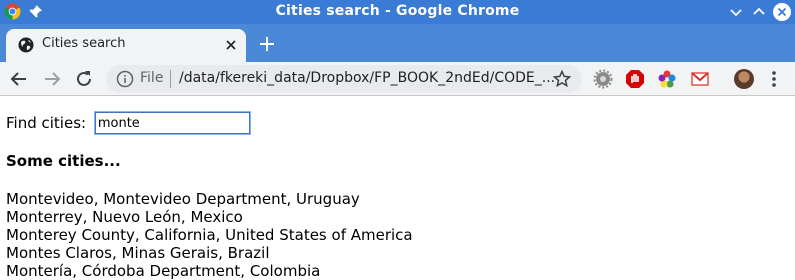  Describe the element at coordinates (759, 12) in the screenshot. I see `maximize-icon` at that location.